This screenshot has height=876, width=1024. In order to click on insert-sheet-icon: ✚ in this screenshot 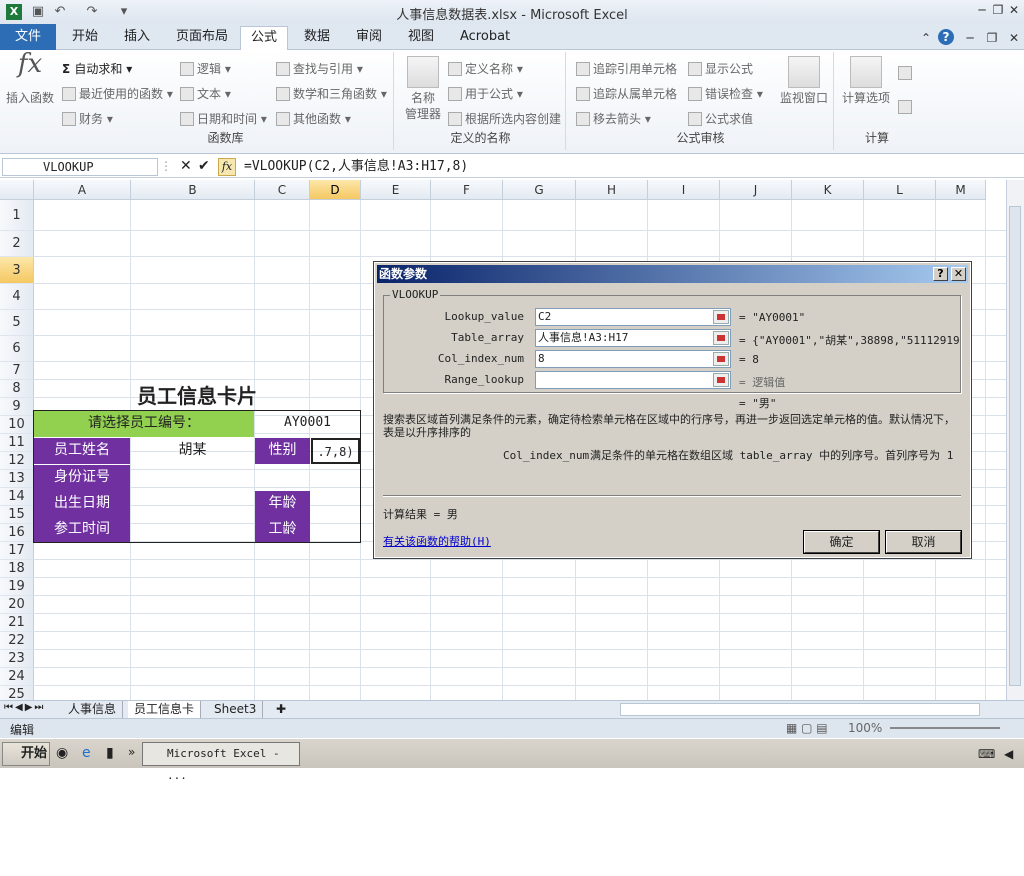, I will do `click(281, 709)`.